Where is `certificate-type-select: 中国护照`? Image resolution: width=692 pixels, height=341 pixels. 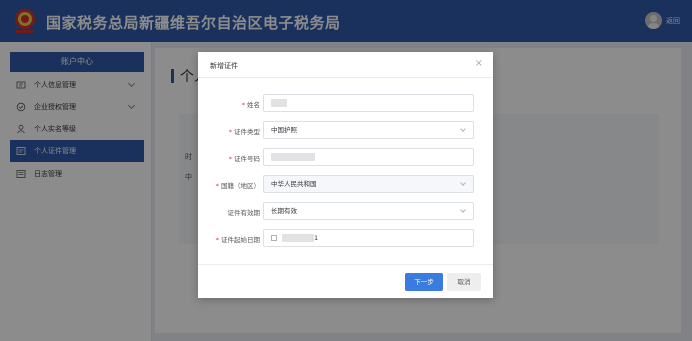 certificate-type-select: 中国护照 is located at coordinates (368, 130).